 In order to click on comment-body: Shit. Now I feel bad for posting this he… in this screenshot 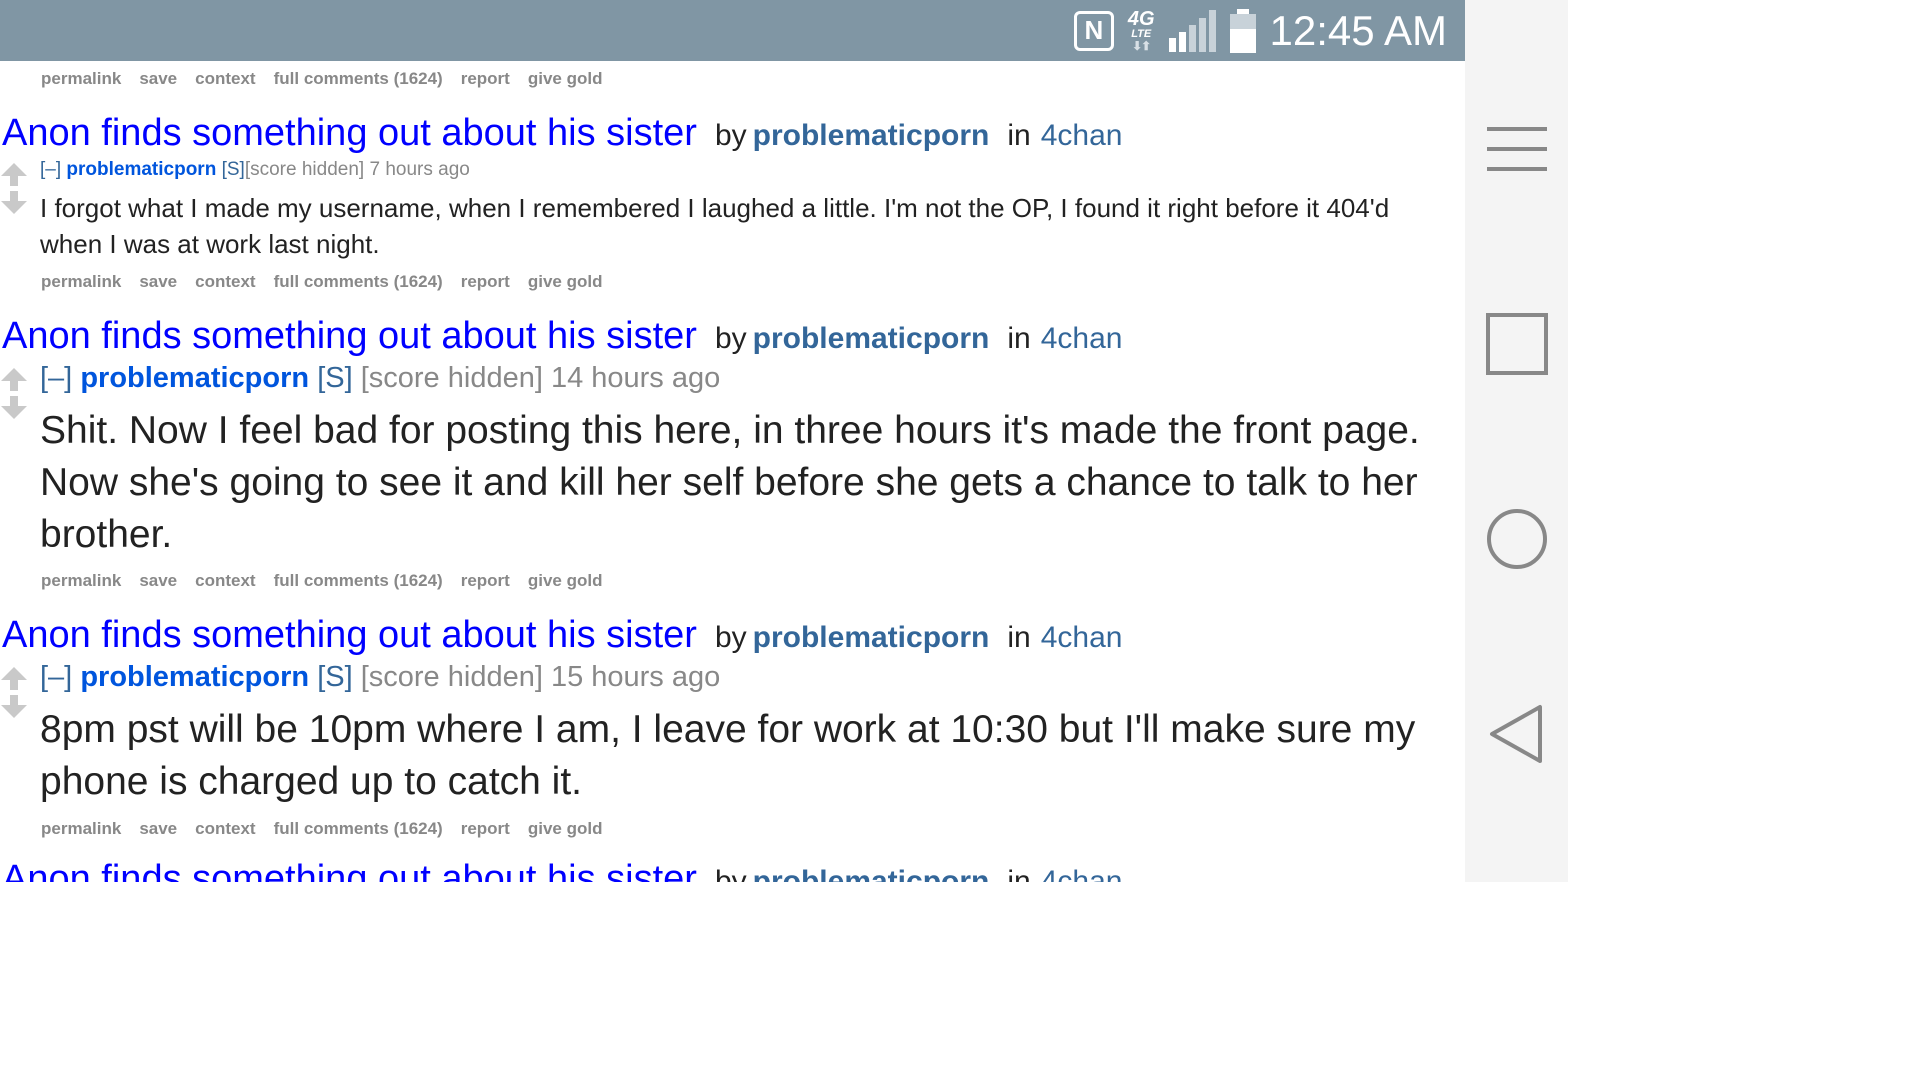, I will do `click(730, 482)`.